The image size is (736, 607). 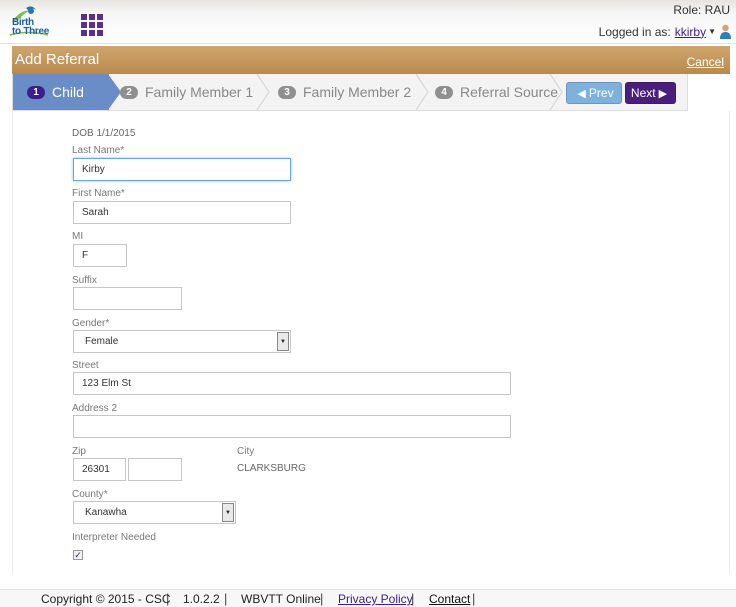 What do you see at coordinates (182, 341) in the screenshot?
I see `gender-select: Female ▼` at bounding box center [182, 341].